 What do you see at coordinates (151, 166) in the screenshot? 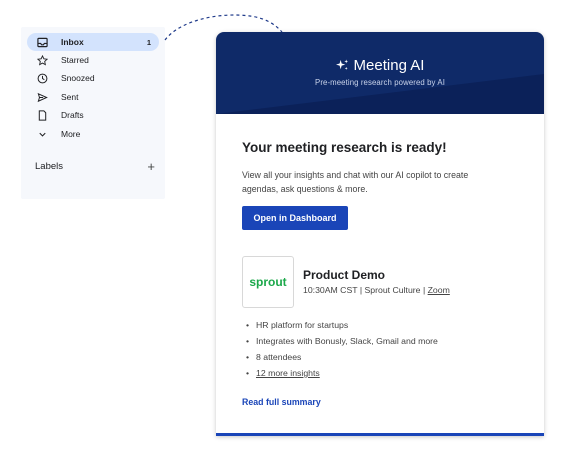
I see `add-label-icon: +` at bounding box center [151, 166].